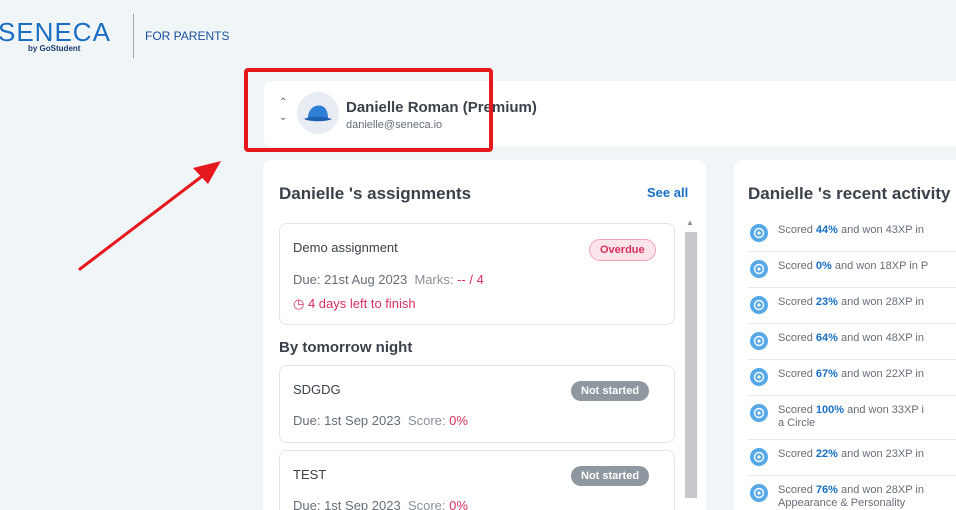 The image size is (956, 510). I want to click on activity-suffix: and won 22XP in, so click(880, 374).